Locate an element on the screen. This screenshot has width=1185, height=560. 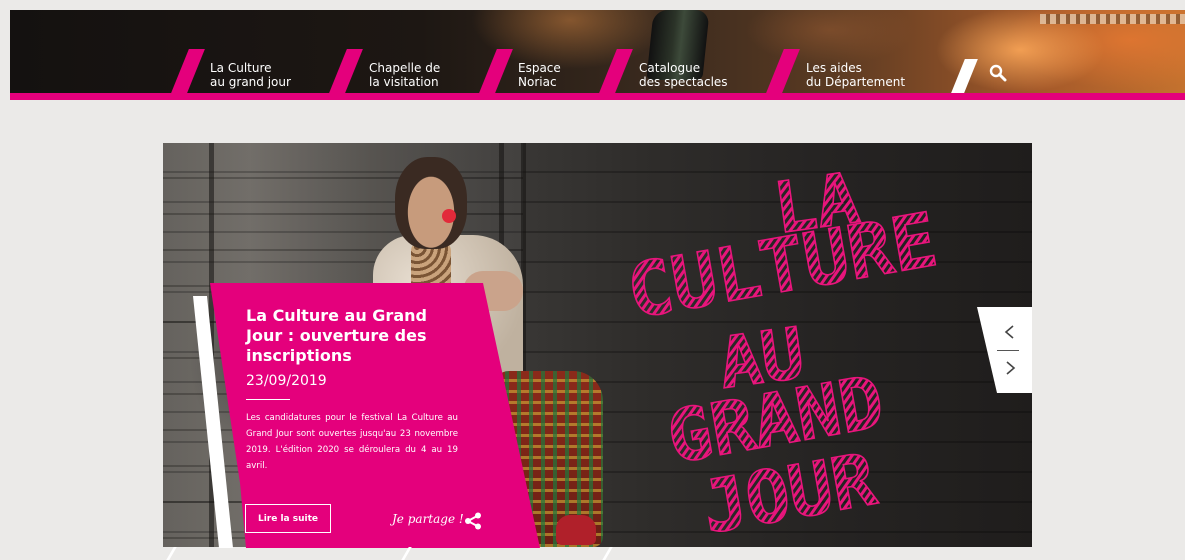
share-icon is located at coordinates (473, 521).